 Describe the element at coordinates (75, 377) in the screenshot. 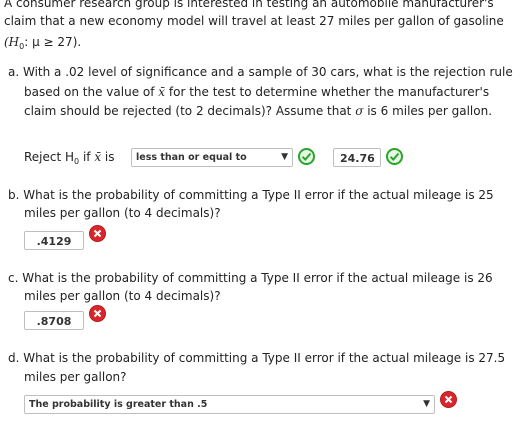

I see `part-d-line-2: miles per gallon?` at that location.